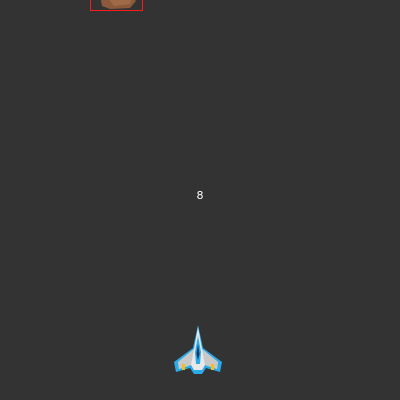 Image resolution: width=400 pixels, height=400 pixels. I want to click on spaceship-icon, so click(198, 349).